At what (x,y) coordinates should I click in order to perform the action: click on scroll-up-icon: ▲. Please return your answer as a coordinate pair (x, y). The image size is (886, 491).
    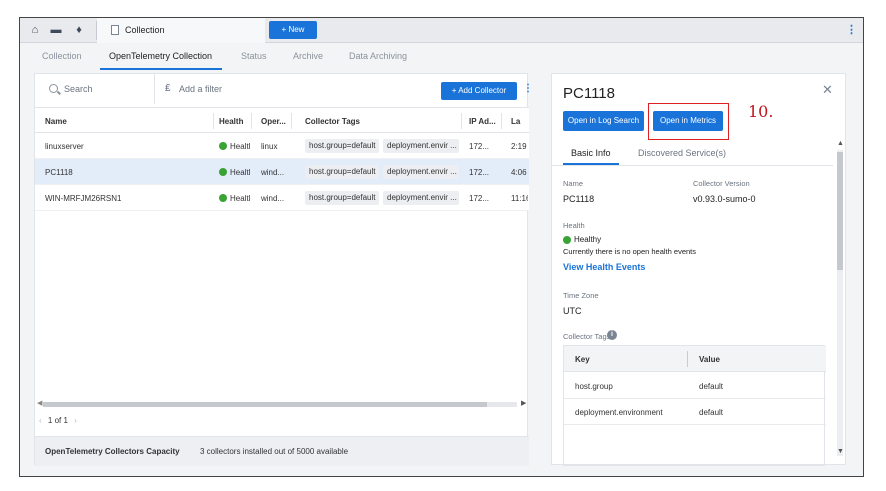
    Looking at the image, I should click on (840, 143).